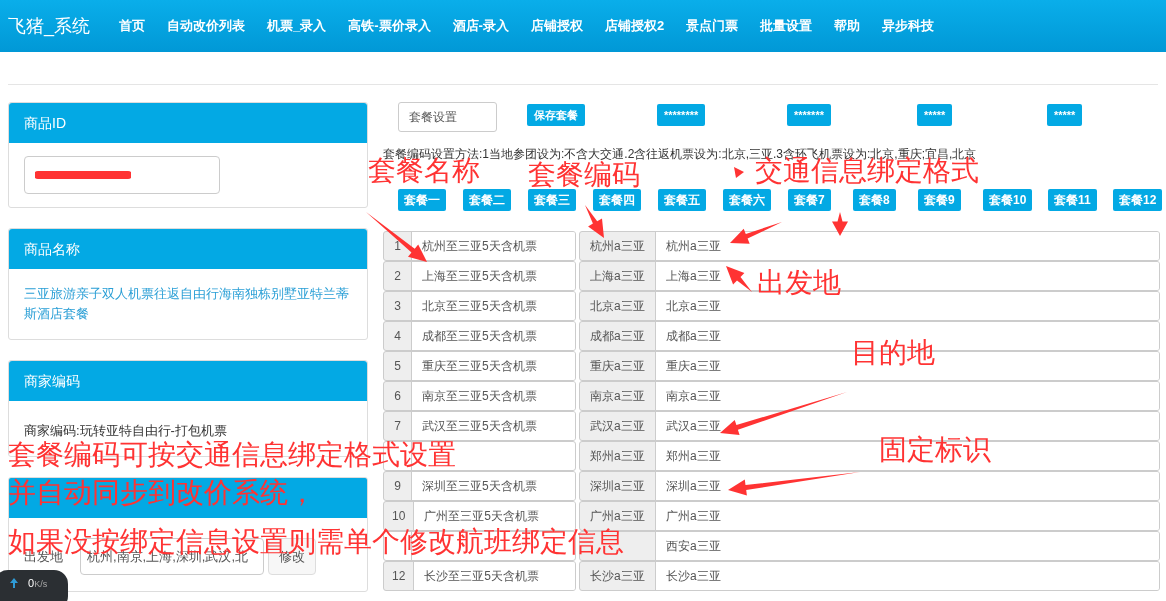 This screenshot has height=601, width=1166. Describe the element at coordinates (693, 276) in the screenshot. I see `binding-field: 上海a三亚` at that location.